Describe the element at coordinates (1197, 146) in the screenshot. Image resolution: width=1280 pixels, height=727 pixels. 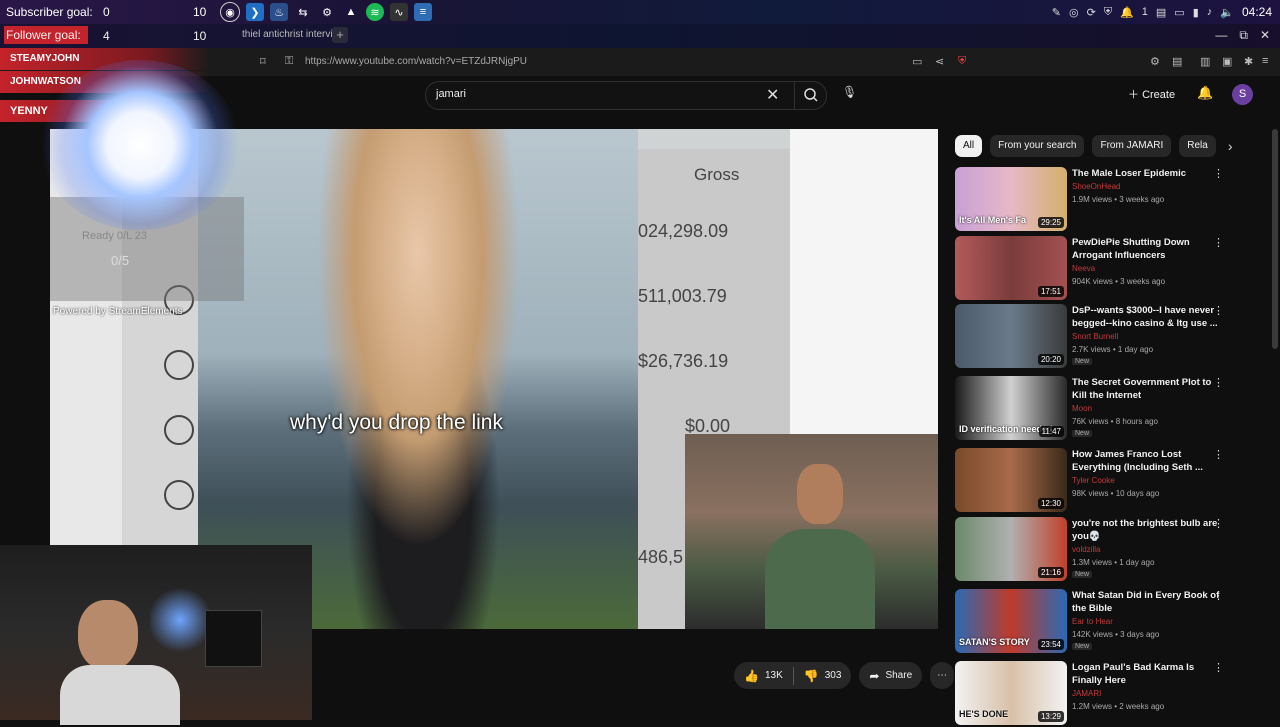
I see `chip-related: Rela` at that location.